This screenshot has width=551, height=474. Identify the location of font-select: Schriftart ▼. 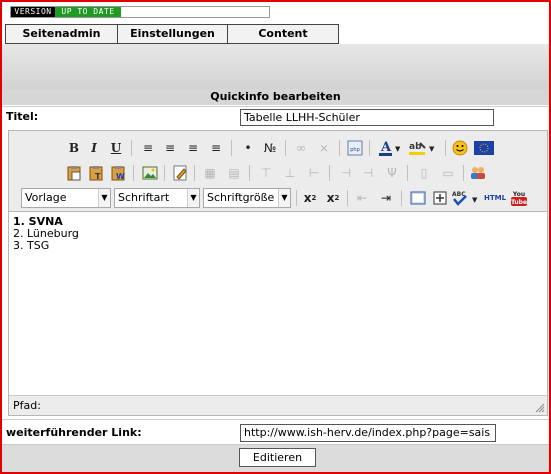
(157, 198).